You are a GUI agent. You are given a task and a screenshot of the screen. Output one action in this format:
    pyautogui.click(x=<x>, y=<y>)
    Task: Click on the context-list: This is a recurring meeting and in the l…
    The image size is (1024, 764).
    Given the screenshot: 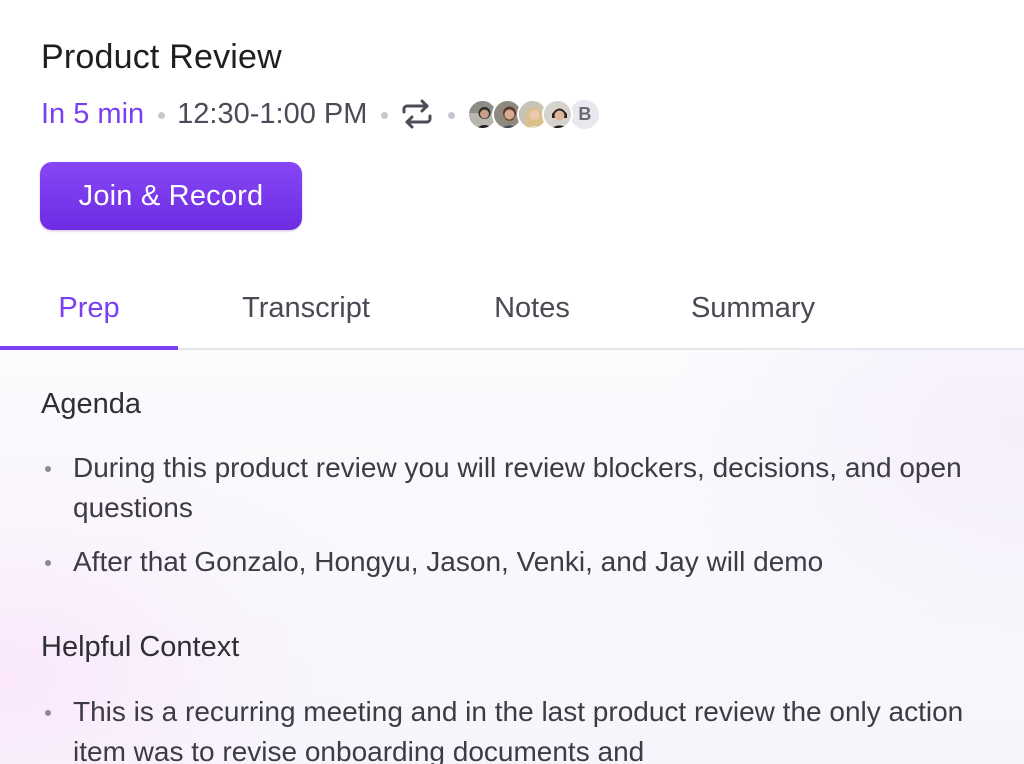 What is the action you would take?
    pyautogui.click(x=511, y=728)
    